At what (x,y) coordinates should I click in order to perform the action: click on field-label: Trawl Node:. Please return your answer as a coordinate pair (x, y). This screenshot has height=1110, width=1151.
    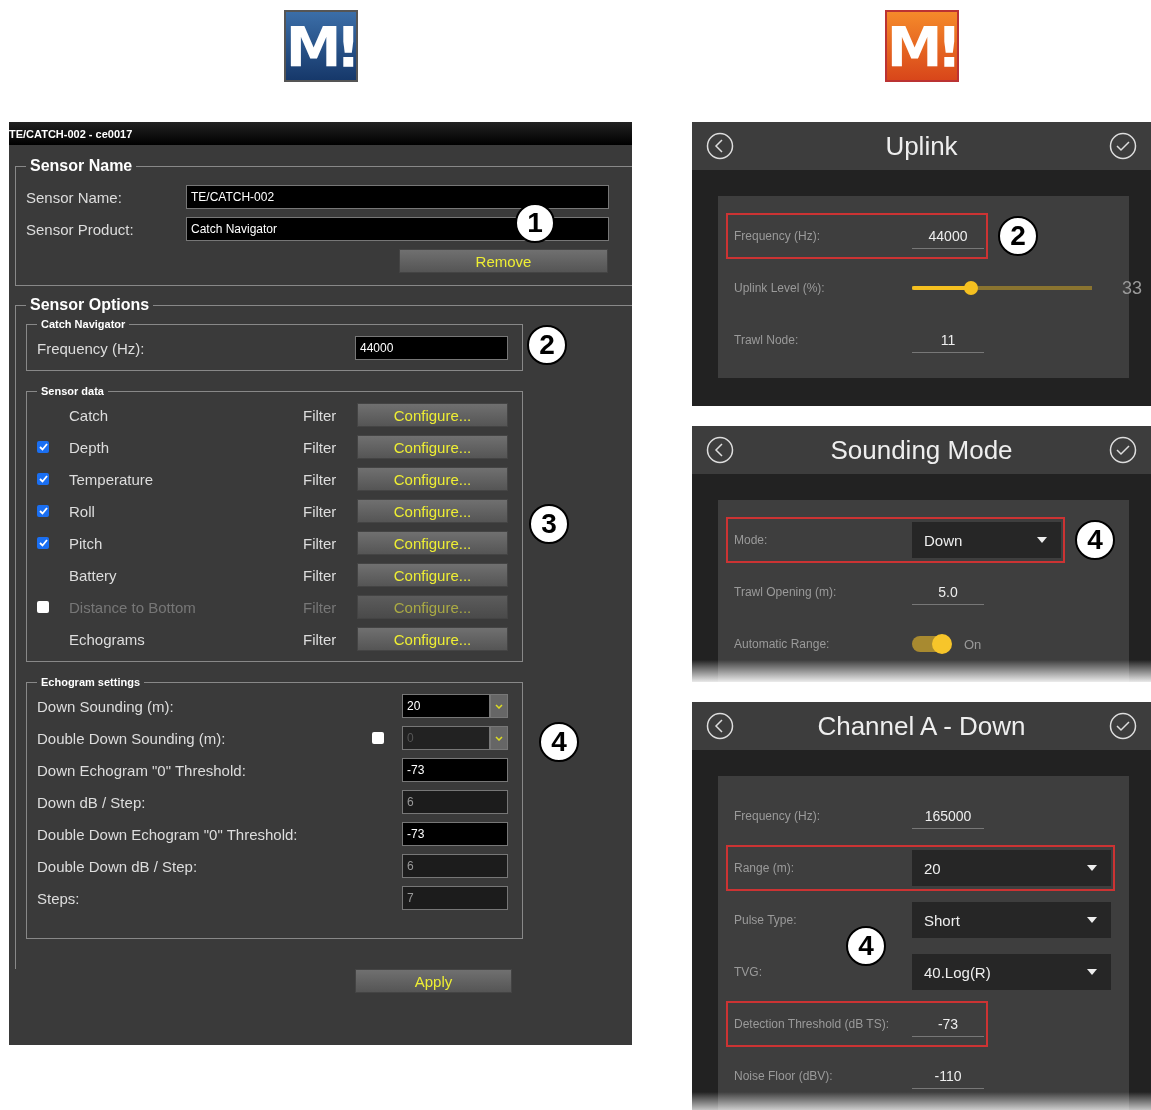
    Looking at the image, I should click on (767, 340).